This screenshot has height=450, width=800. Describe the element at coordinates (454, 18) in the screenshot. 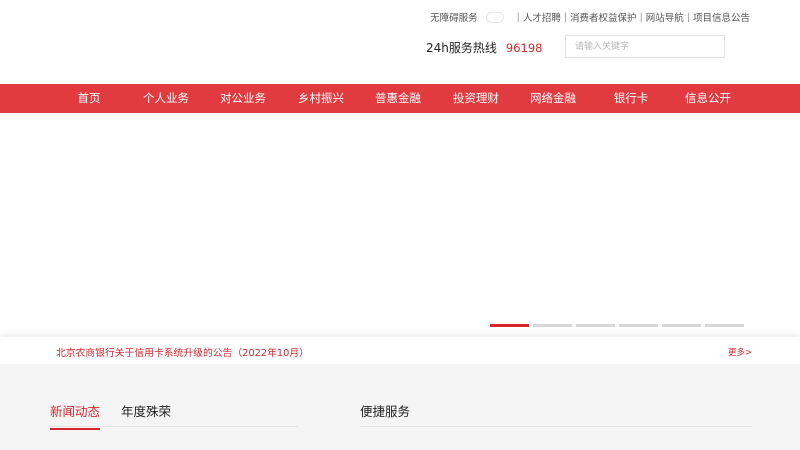

I see `accessibility-label: 无障碍服务` at that location.